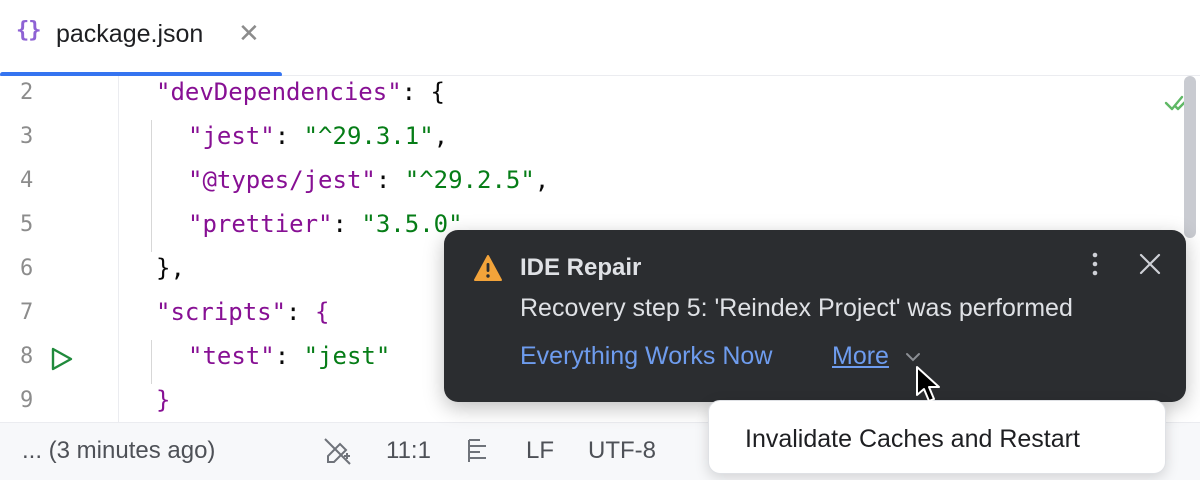 Image resolution: width=1200 pixels, height=480 pixels. I want to click on code-text: }, so click(163, 400).